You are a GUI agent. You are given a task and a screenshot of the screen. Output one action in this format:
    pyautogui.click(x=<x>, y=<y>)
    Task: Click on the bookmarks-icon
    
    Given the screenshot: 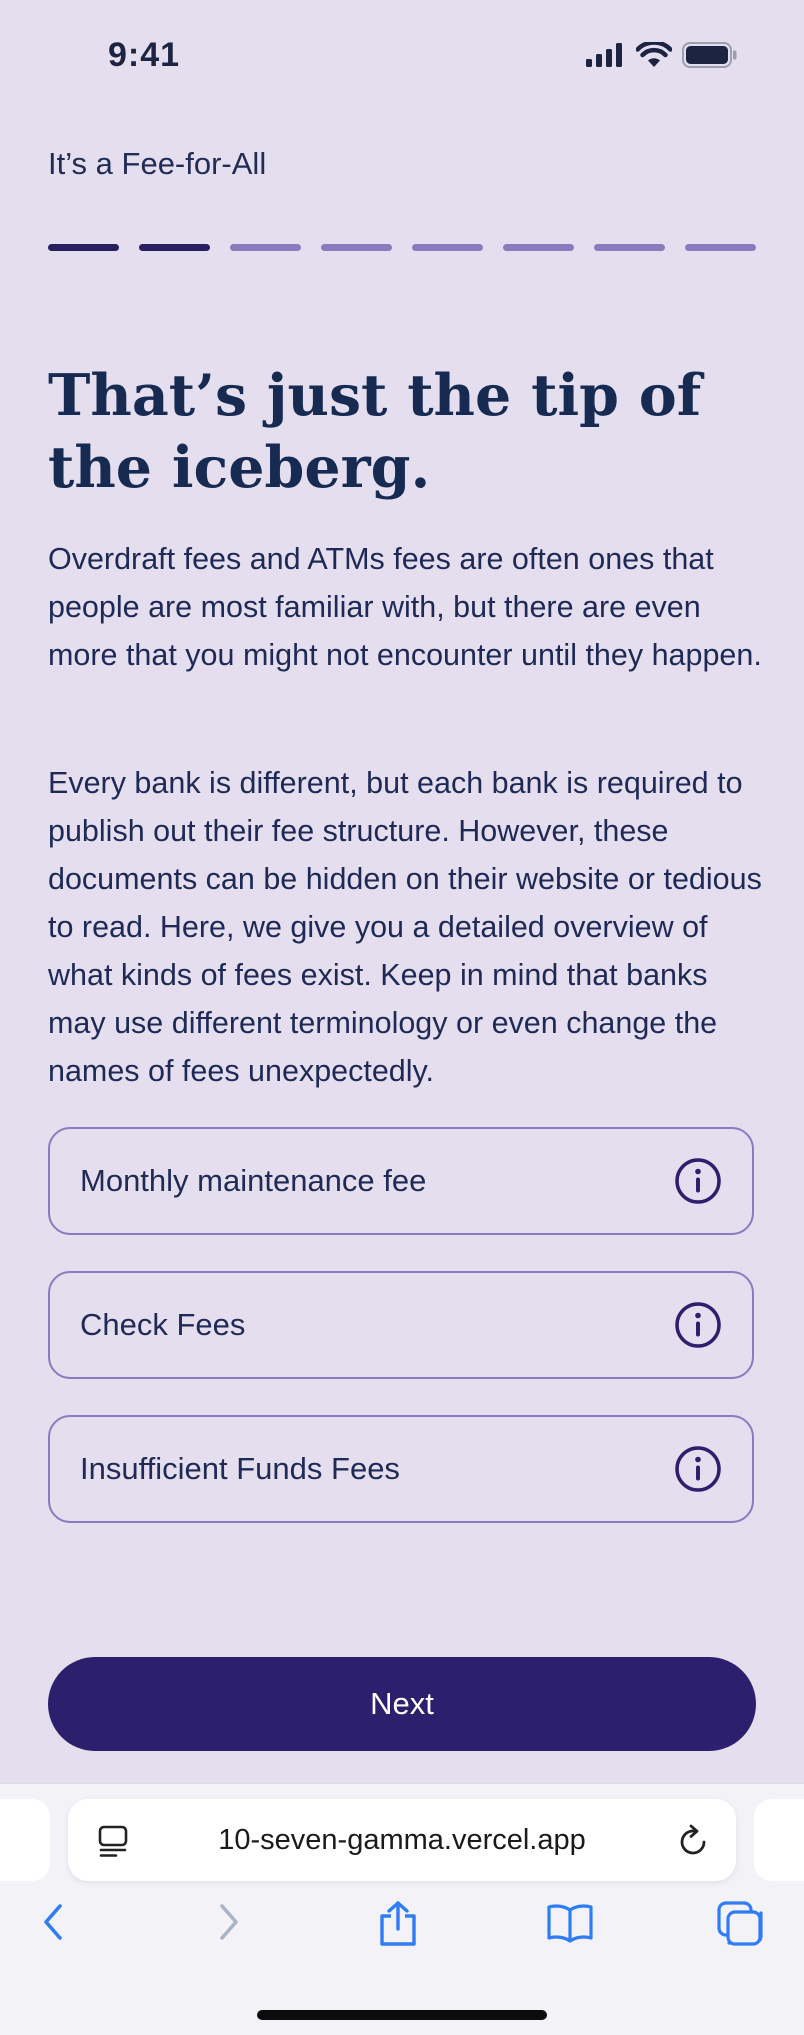 What is the action you would take?
    pyautogui.click(x=570, y=1922)
    